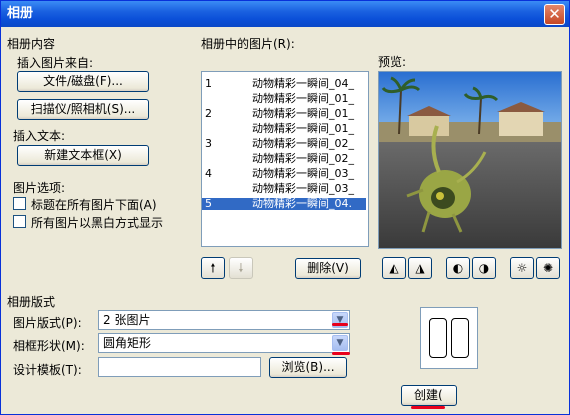 Image resolution: width=570 pixels, height=415 pixels. I want to click on album-layout-label: 相册版式, so click(31, 302).